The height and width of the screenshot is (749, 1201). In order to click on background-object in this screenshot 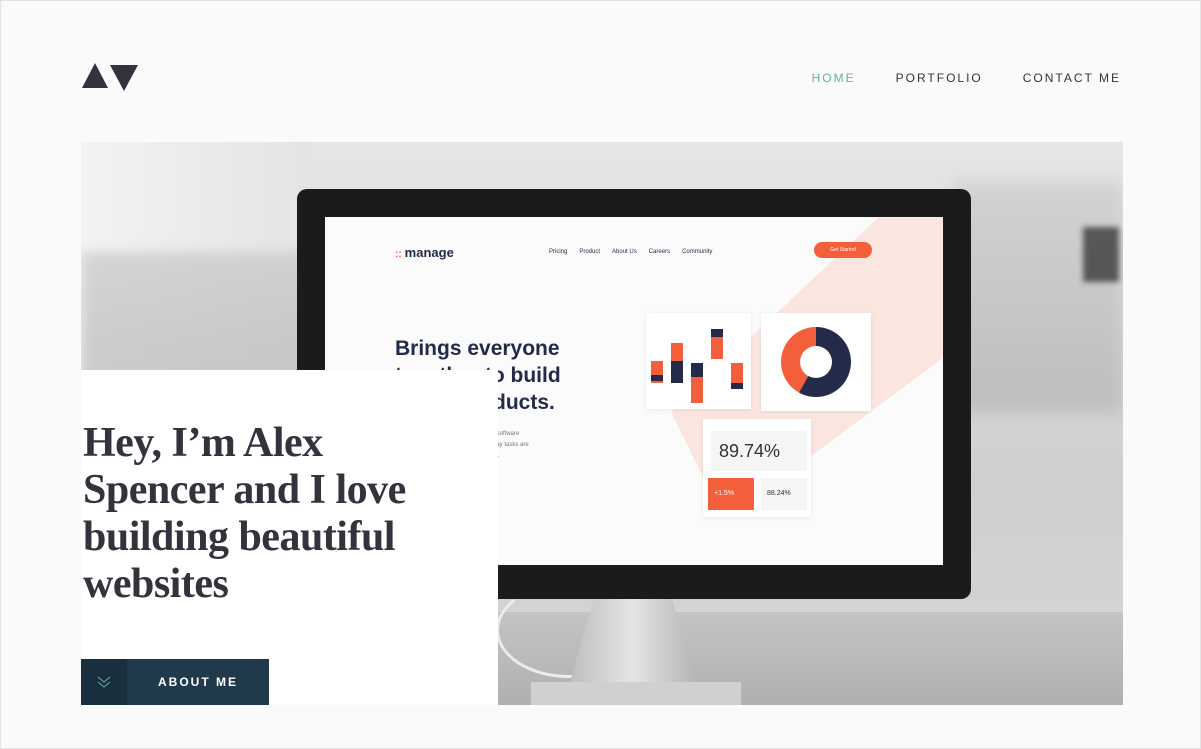, I will do `click(1101, 254)`.